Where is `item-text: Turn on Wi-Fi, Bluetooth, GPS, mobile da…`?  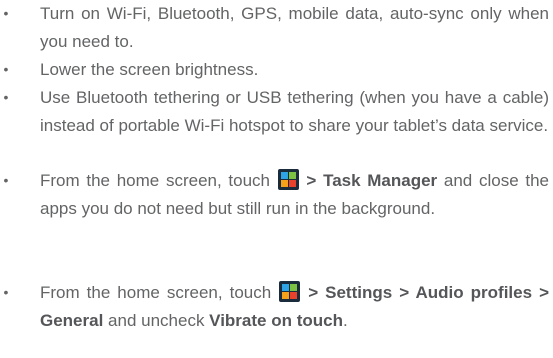 item-text: Turn on Wi-Fi, Bluetooth, GPS, mobile da… is located at coordinates (294, 27).